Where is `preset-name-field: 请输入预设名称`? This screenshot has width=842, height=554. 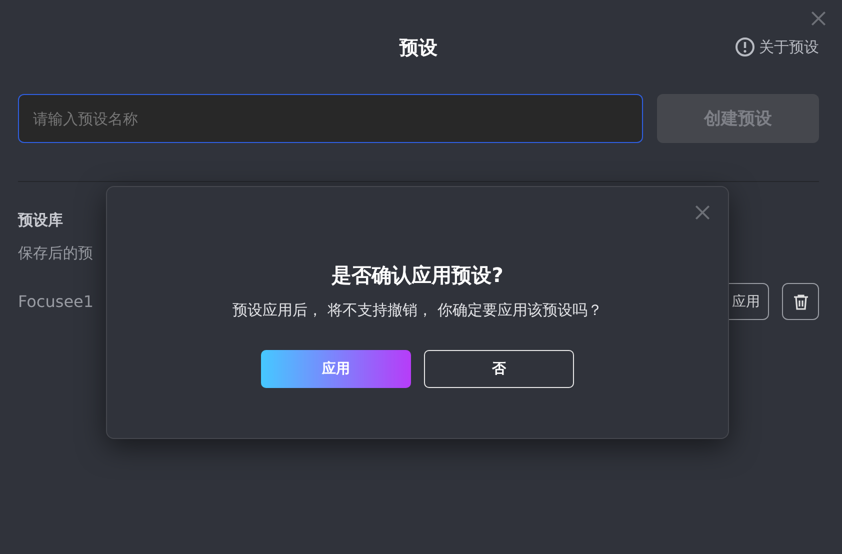
preset-name-field: 请输入预设名称 is located at coordinates (330, 118).